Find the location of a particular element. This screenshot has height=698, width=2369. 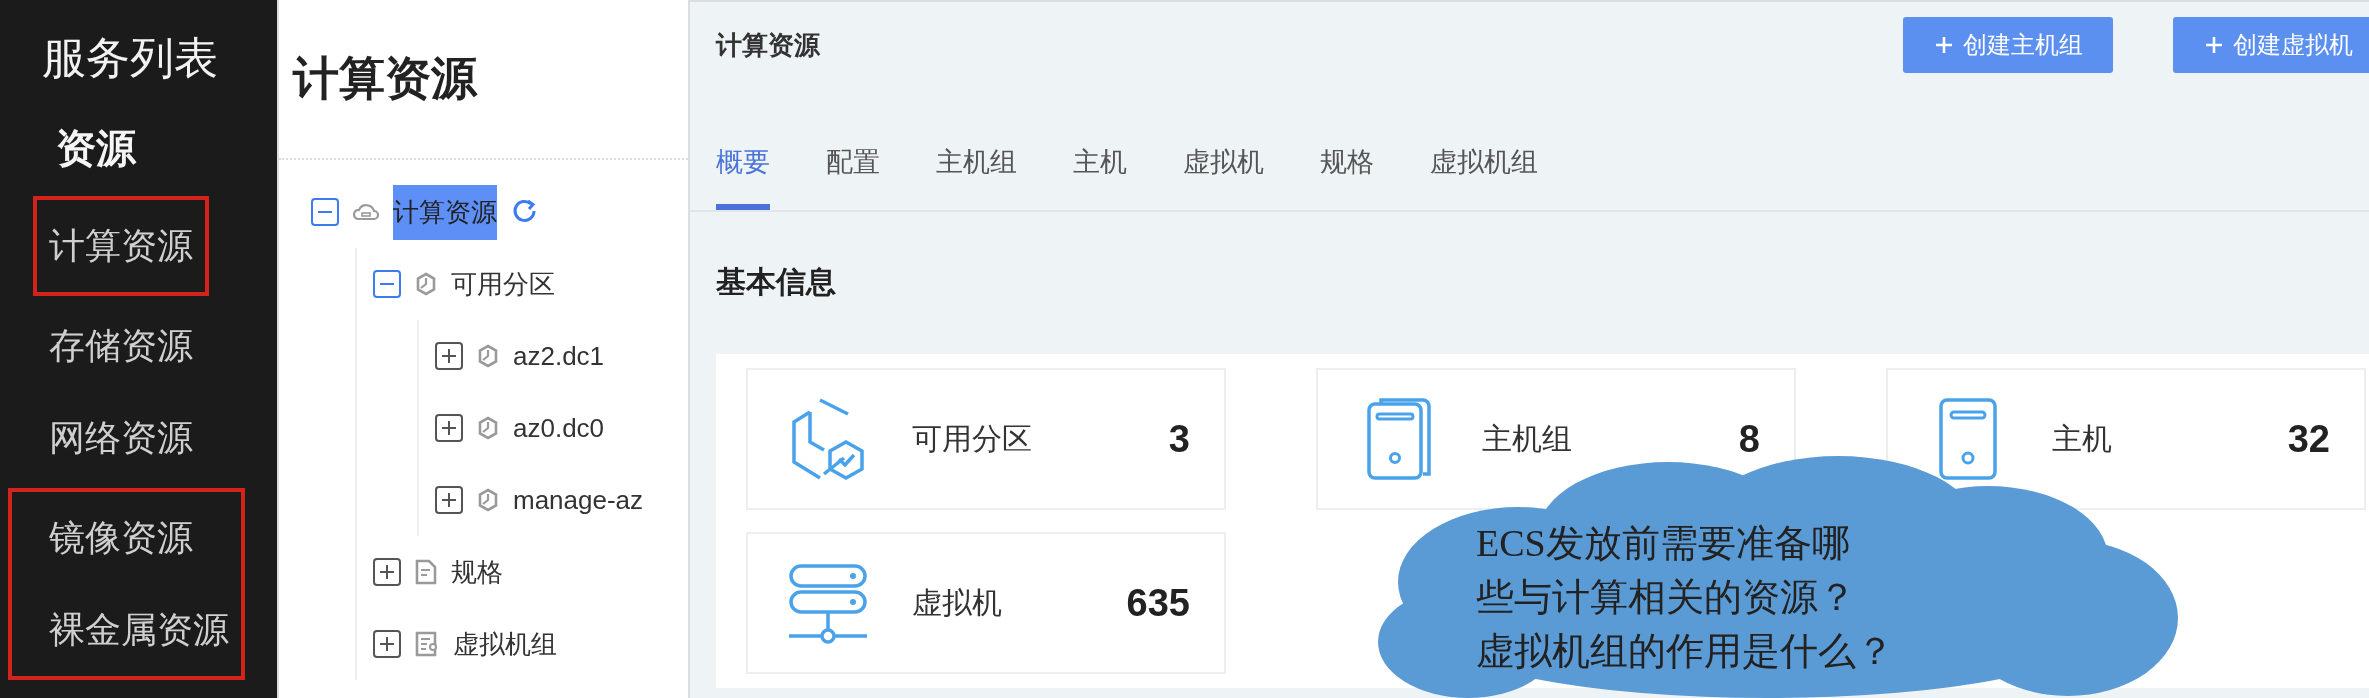

tree-node: az2.dc1 is located at coordinates (559, 356).